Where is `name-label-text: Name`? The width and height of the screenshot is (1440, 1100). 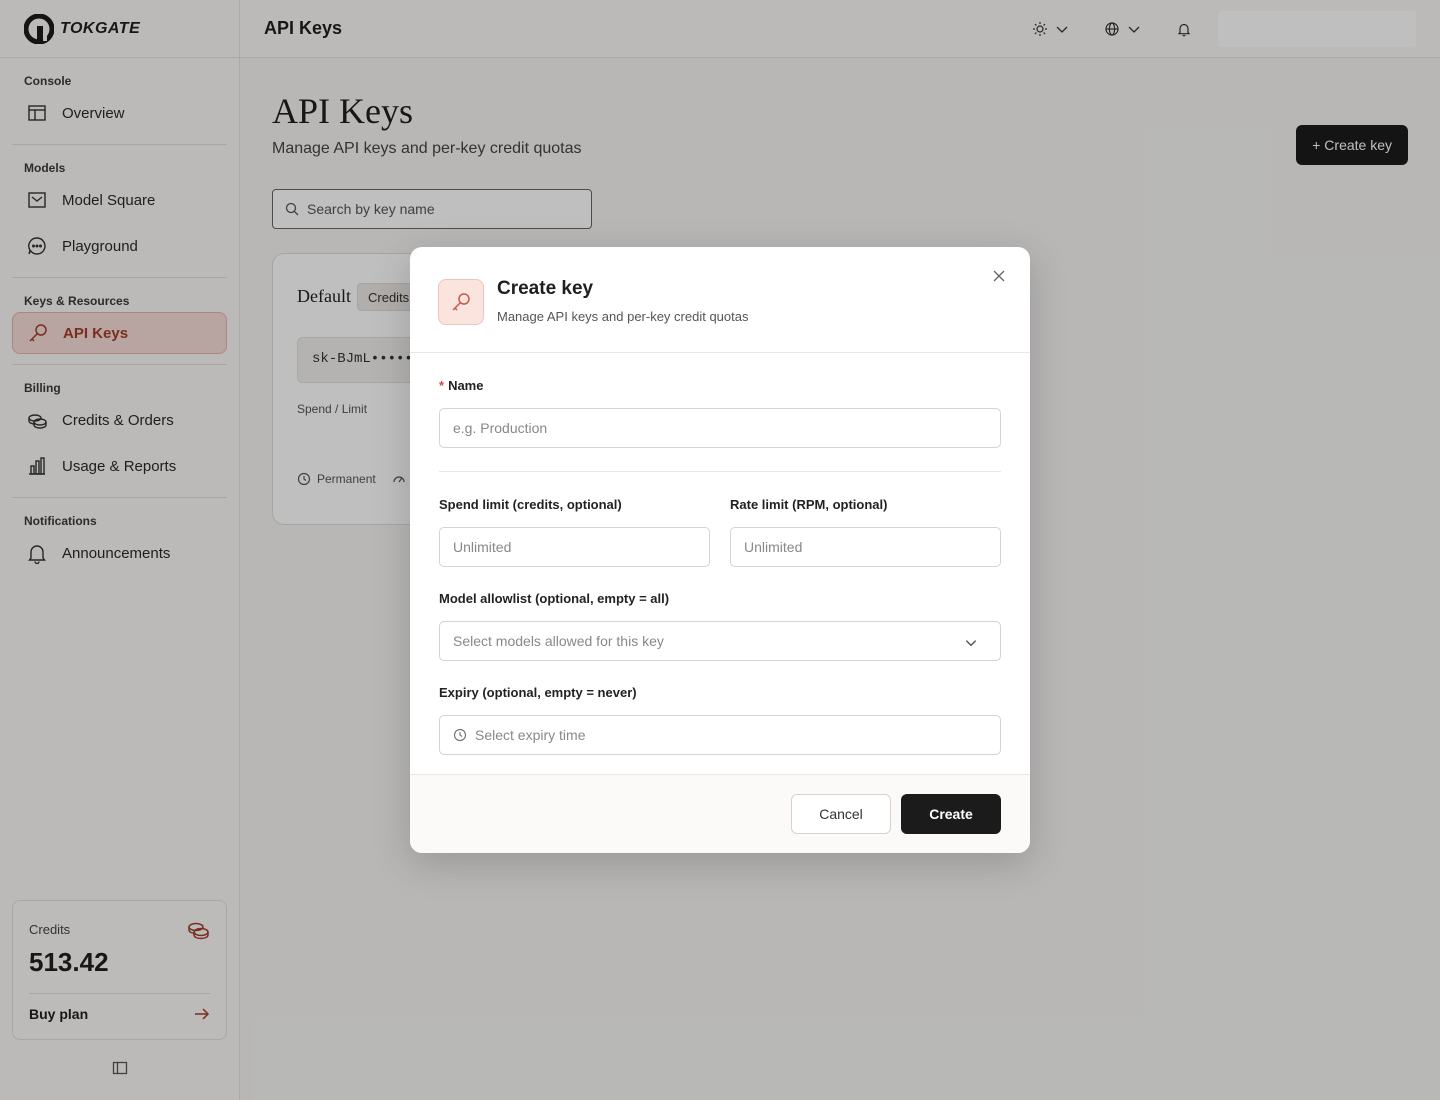
name-label-text: Name is located at coordinates (466, 385).